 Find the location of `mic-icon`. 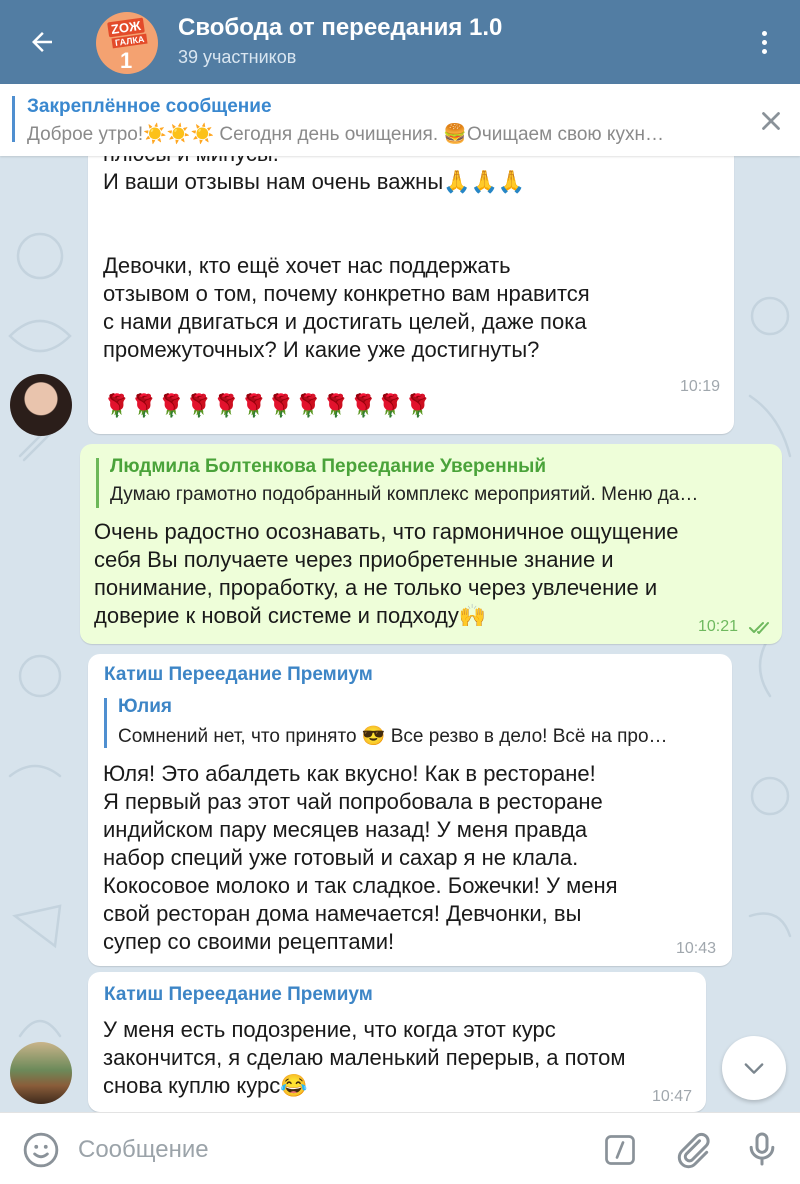

mic-icon is located at coordinates (762, 1149).